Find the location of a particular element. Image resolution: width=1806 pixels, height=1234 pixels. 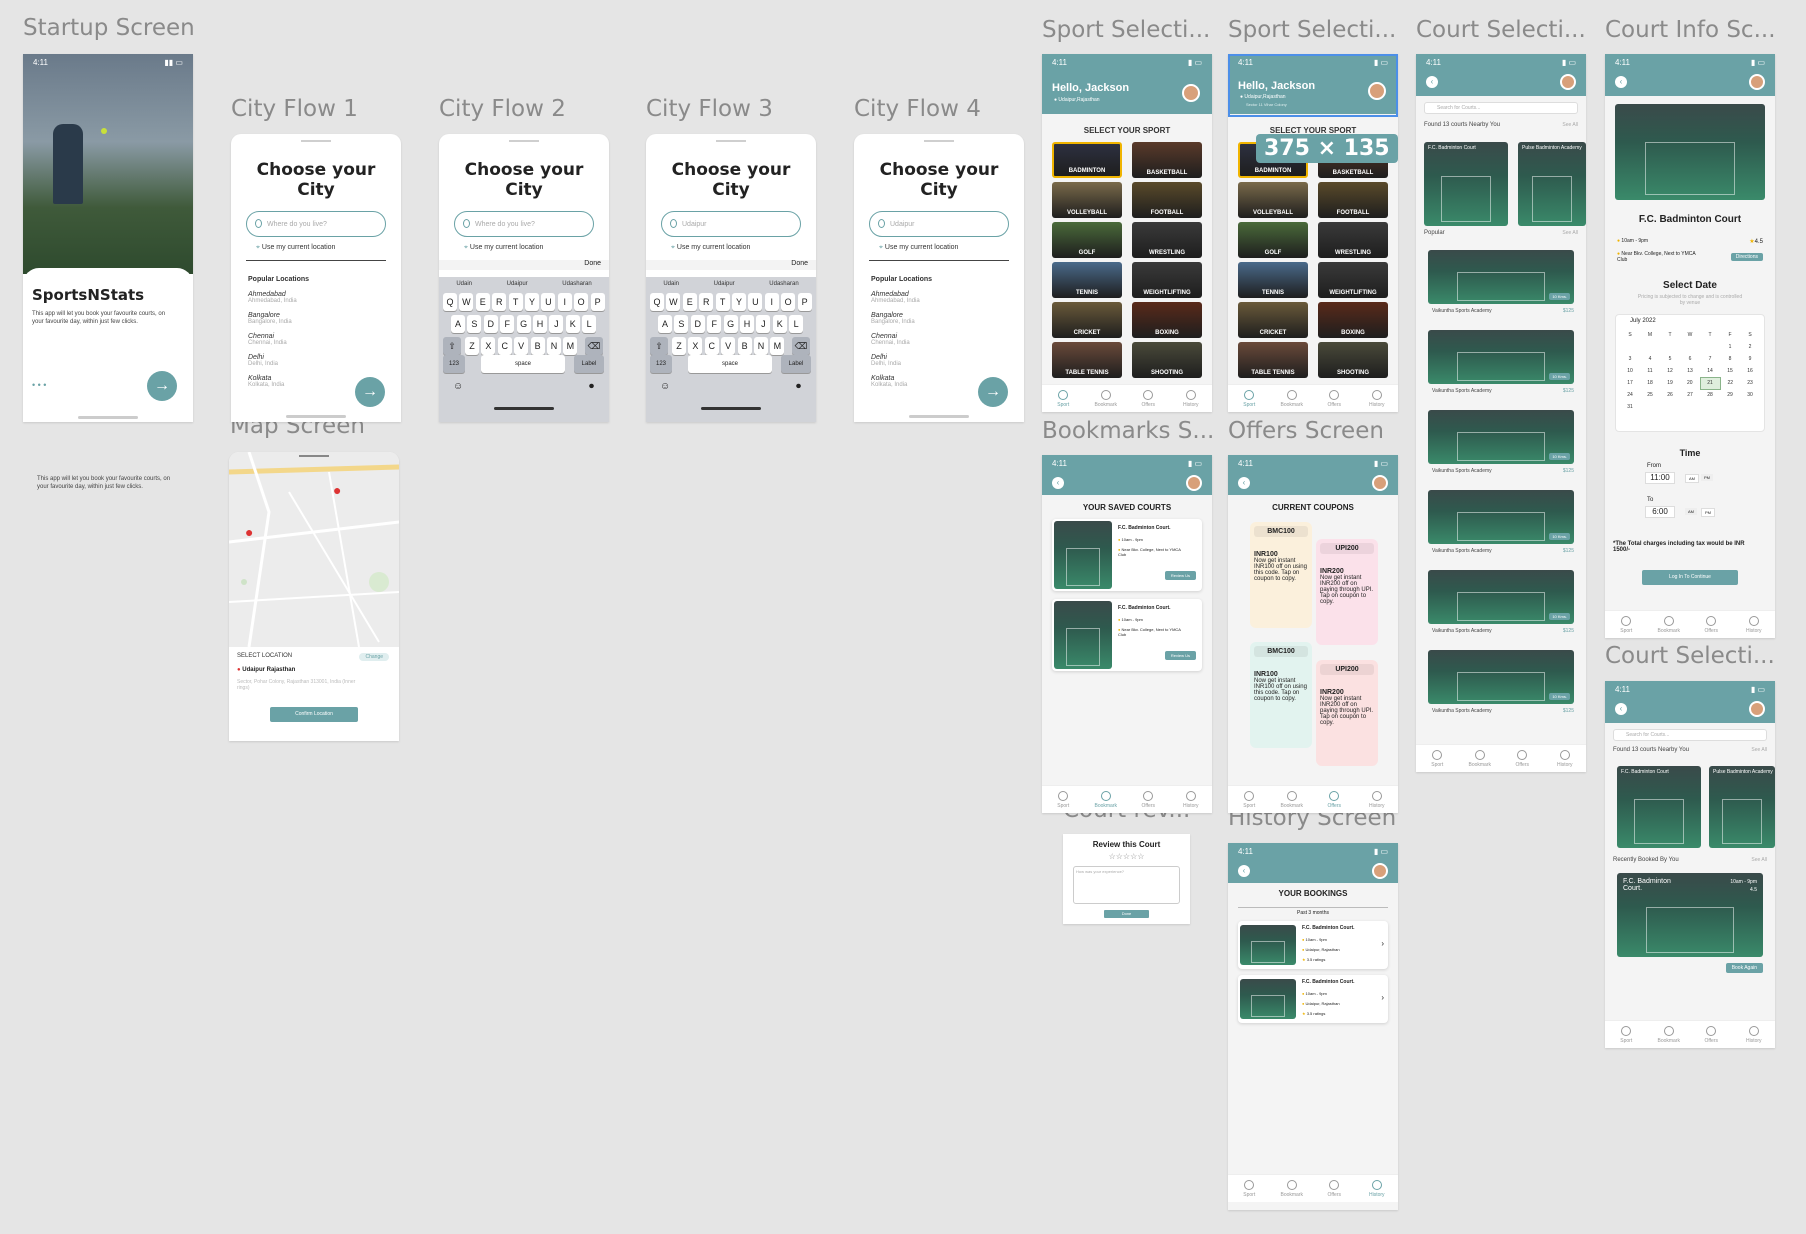

calendar-day: 5 is located at coordinates (1670, 359).